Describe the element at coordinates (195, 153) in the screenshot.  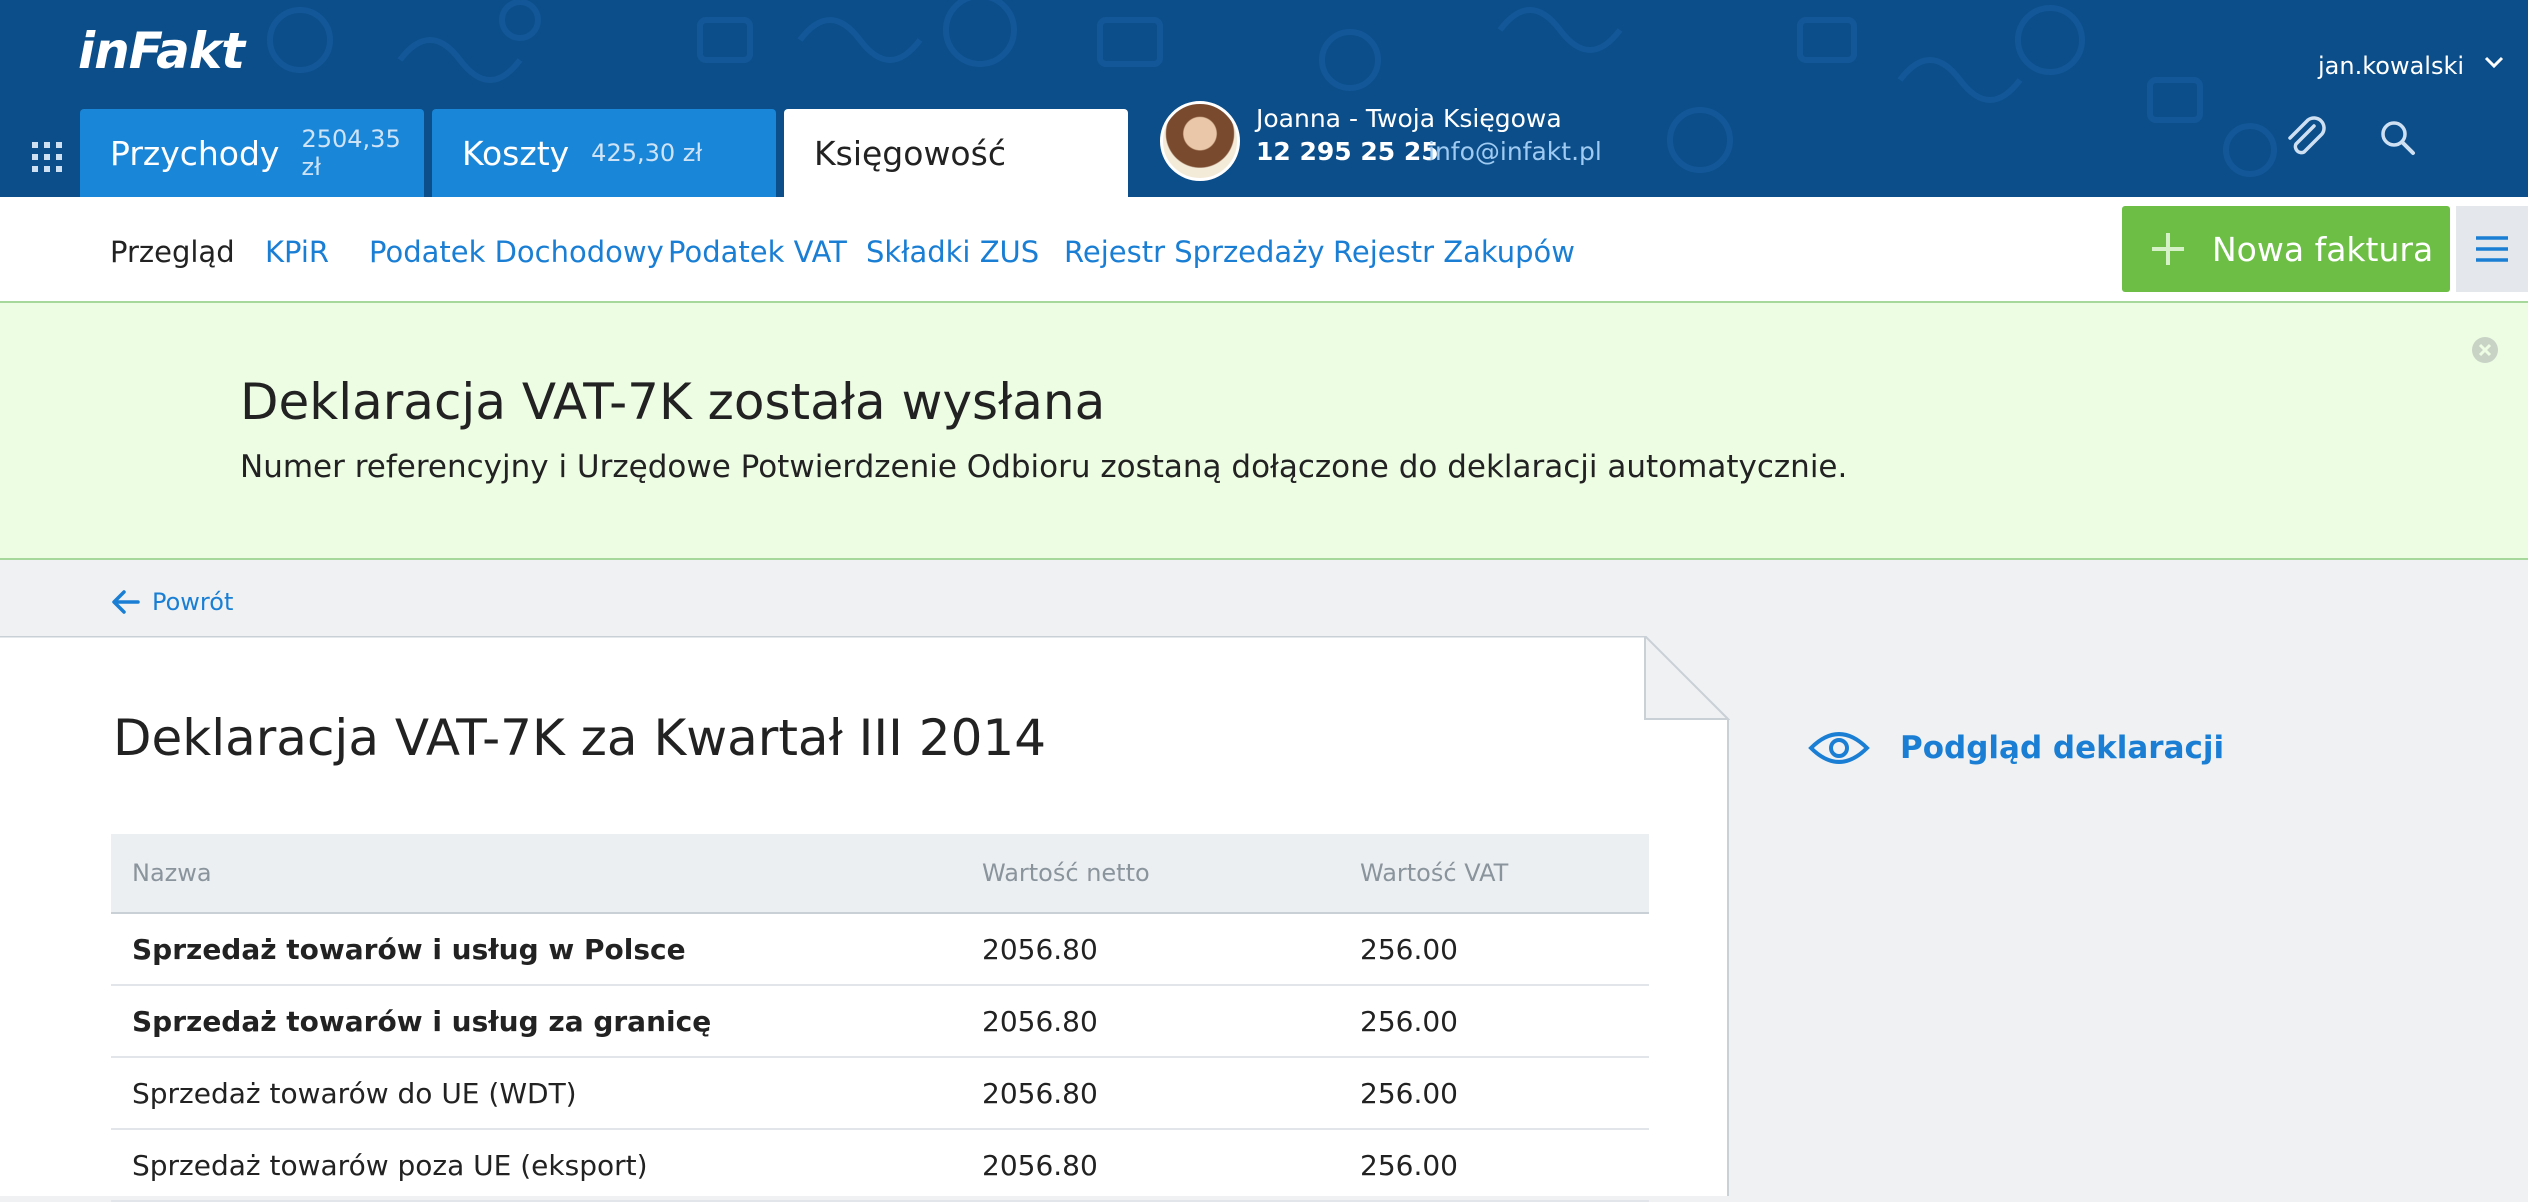
I see `tab-label: Przychody` at that location.